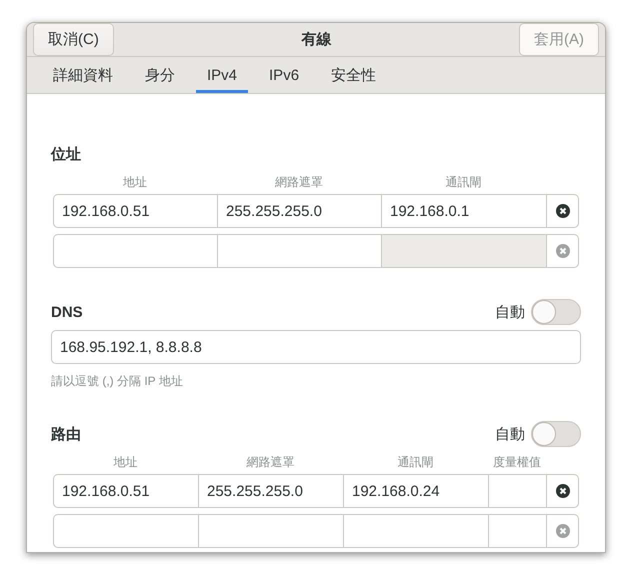 This screenshot has height=583, width=632. Describe the element at coordinates (160, 75) in the screenshot. I see `tab: 身分` at that location.